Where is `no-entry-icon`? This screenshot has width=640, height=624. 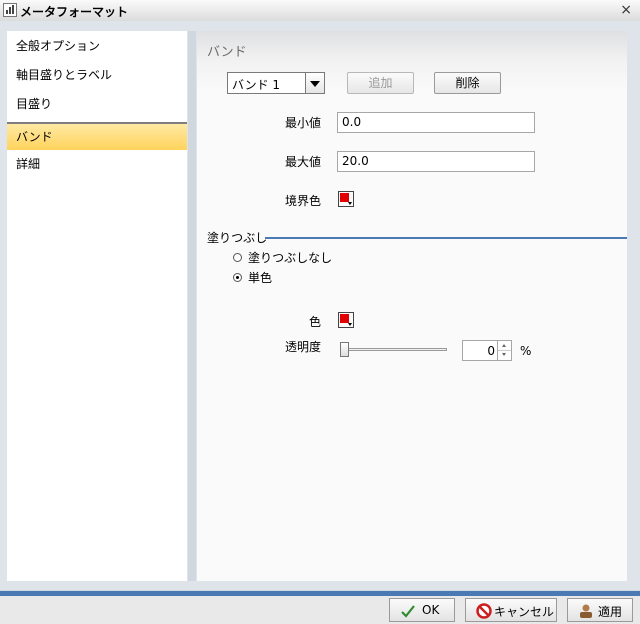 no-entry-icon is located at coordinates (484, 611).